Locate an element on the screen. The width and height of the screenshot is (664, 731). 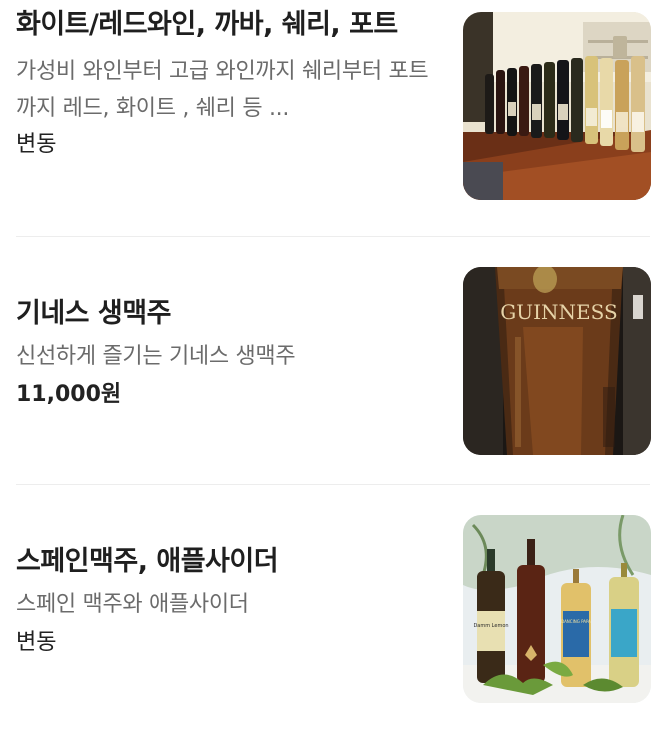
menu-item-title: 기네스 생맥주 is located at coordinates (93, 313).